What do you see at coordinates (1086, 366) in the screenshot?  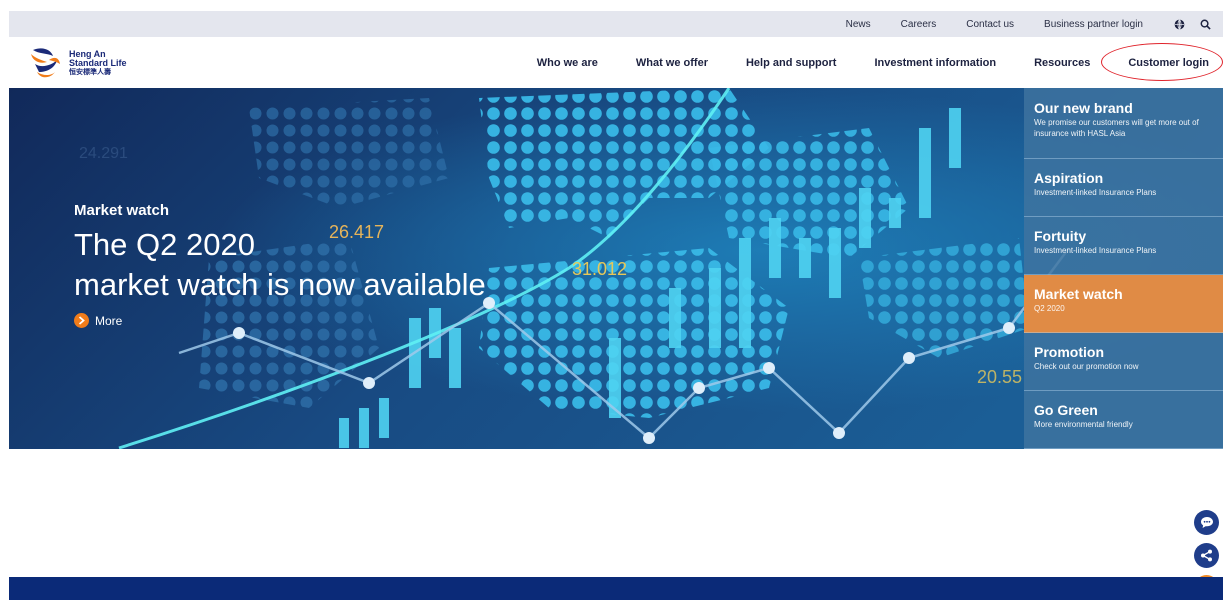 I see `side-item-subtitle: Check out our promotion now` at bounding box center [1086, 366].